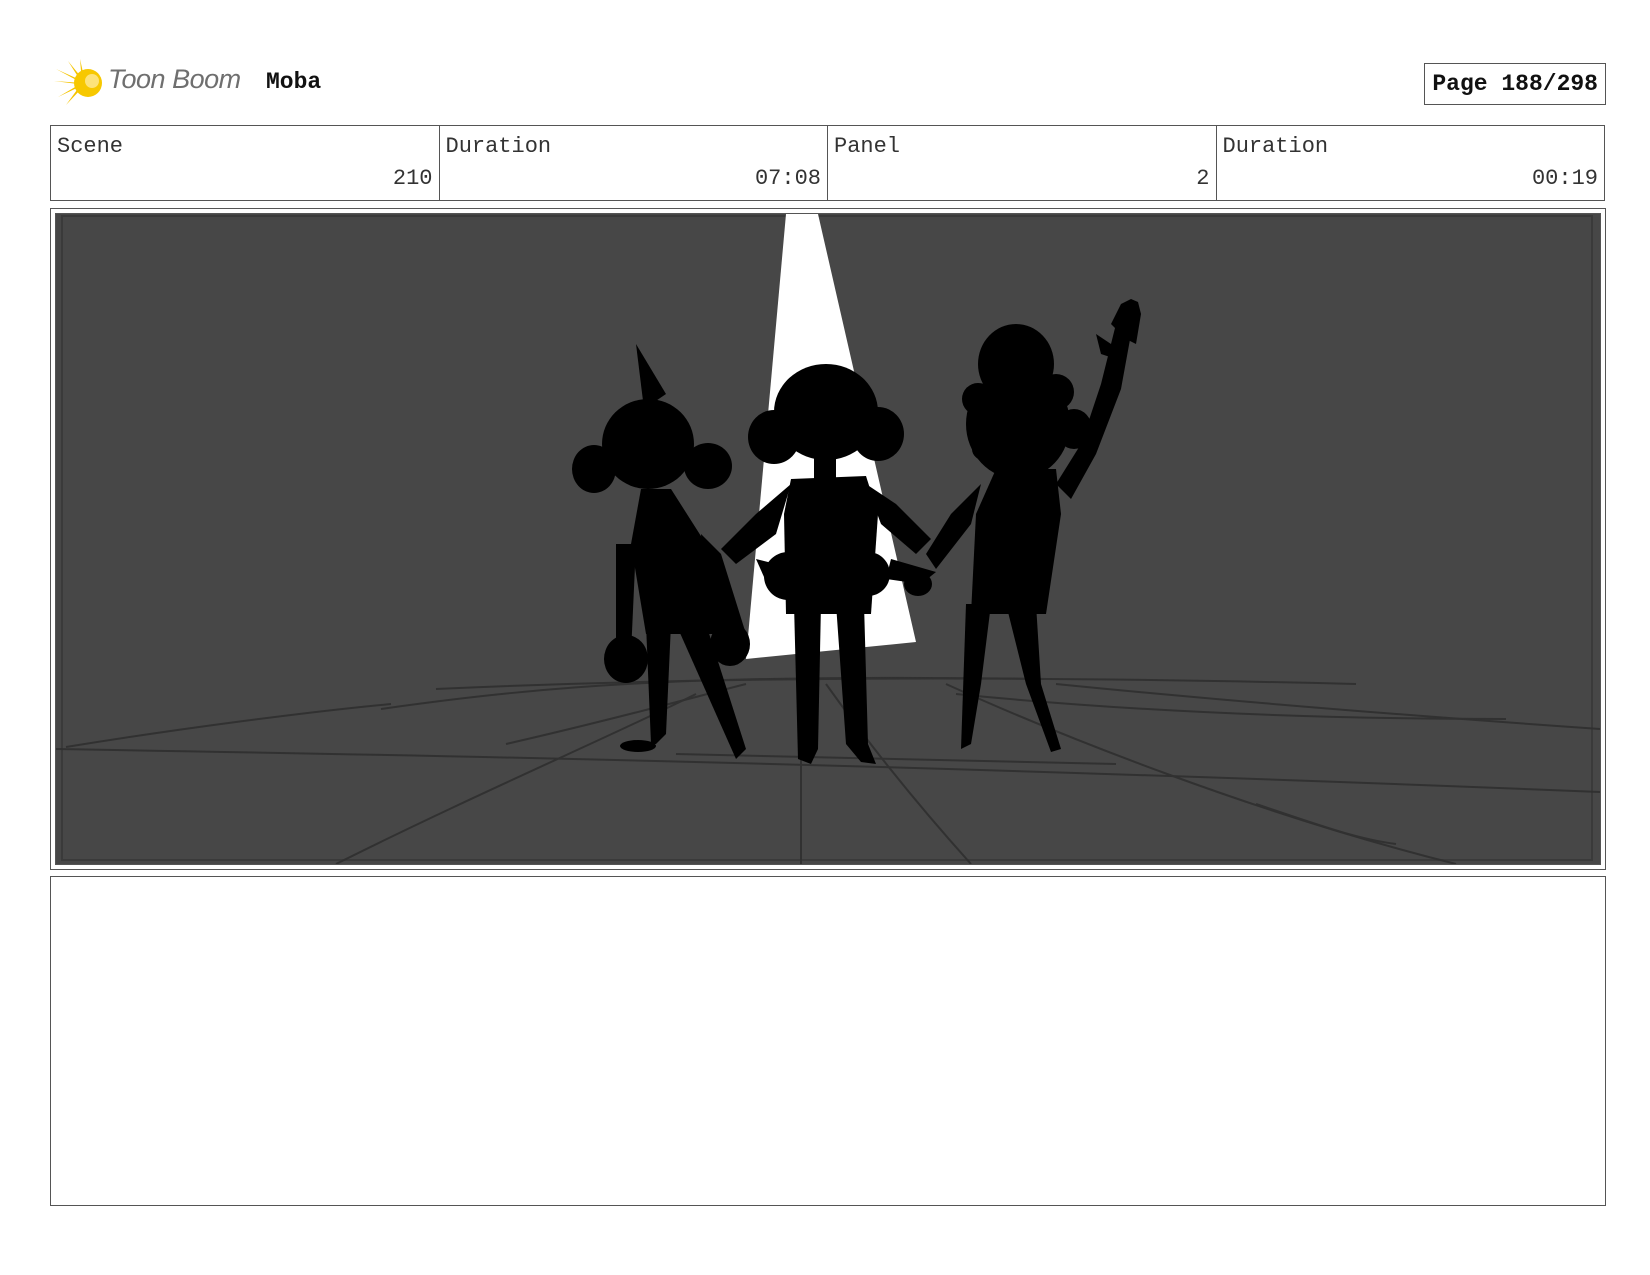  What do you see at coordinates (787, 178) in the screenshot?
I see `scene-duration-value: 07:08` at bounding box center [787, 178].